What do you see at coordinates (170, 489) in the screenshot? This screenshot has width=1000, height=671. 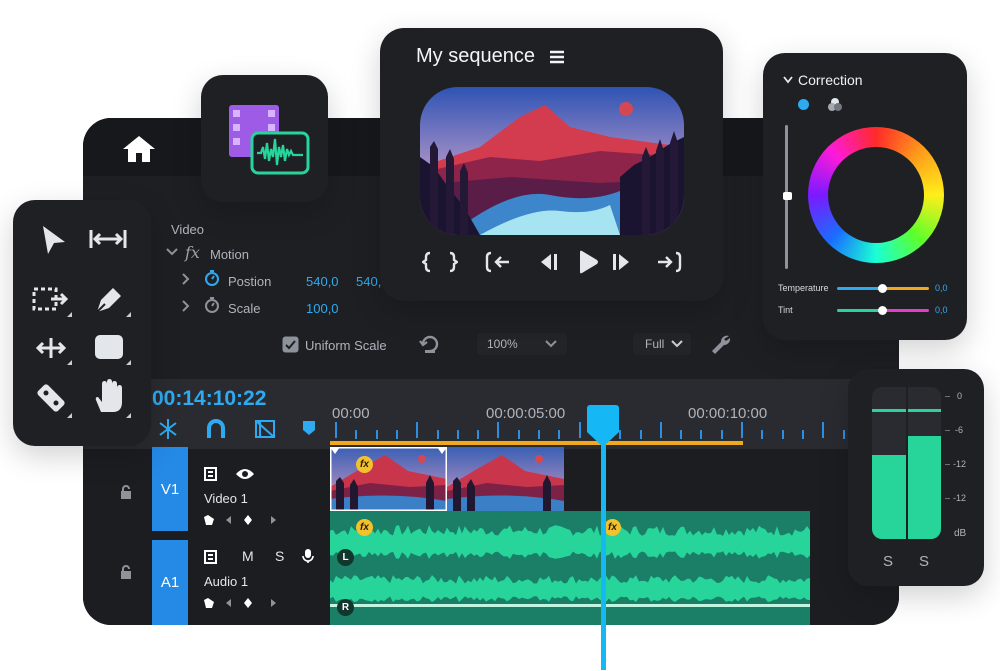 I see `track-id-v1: V1` at bounding box center [170, 489].